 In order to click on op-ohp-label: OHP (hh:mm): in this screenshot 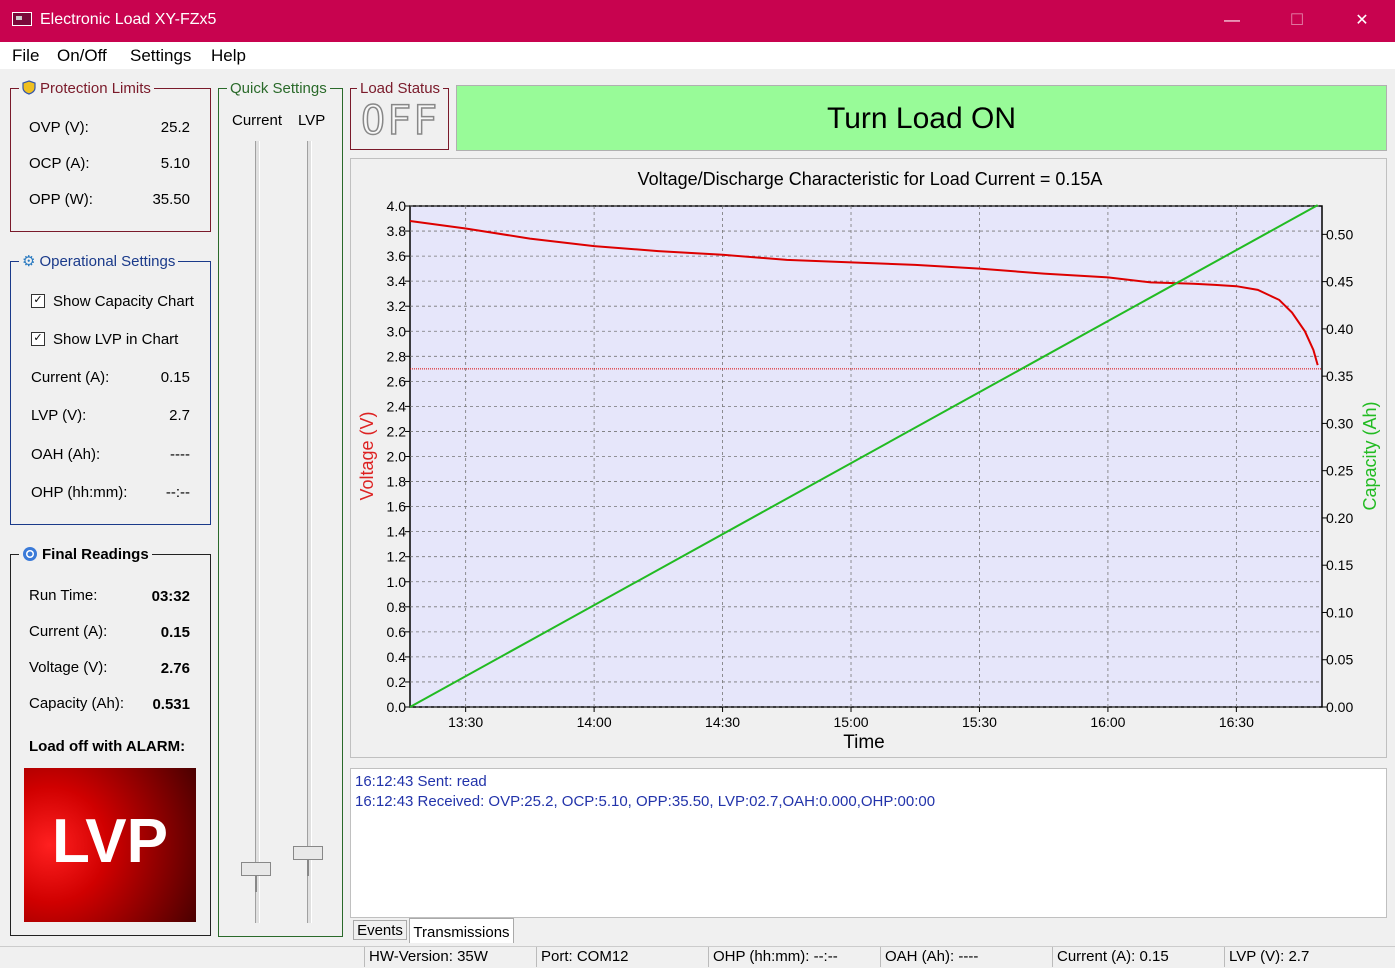, I will do `click(79, 492)`.